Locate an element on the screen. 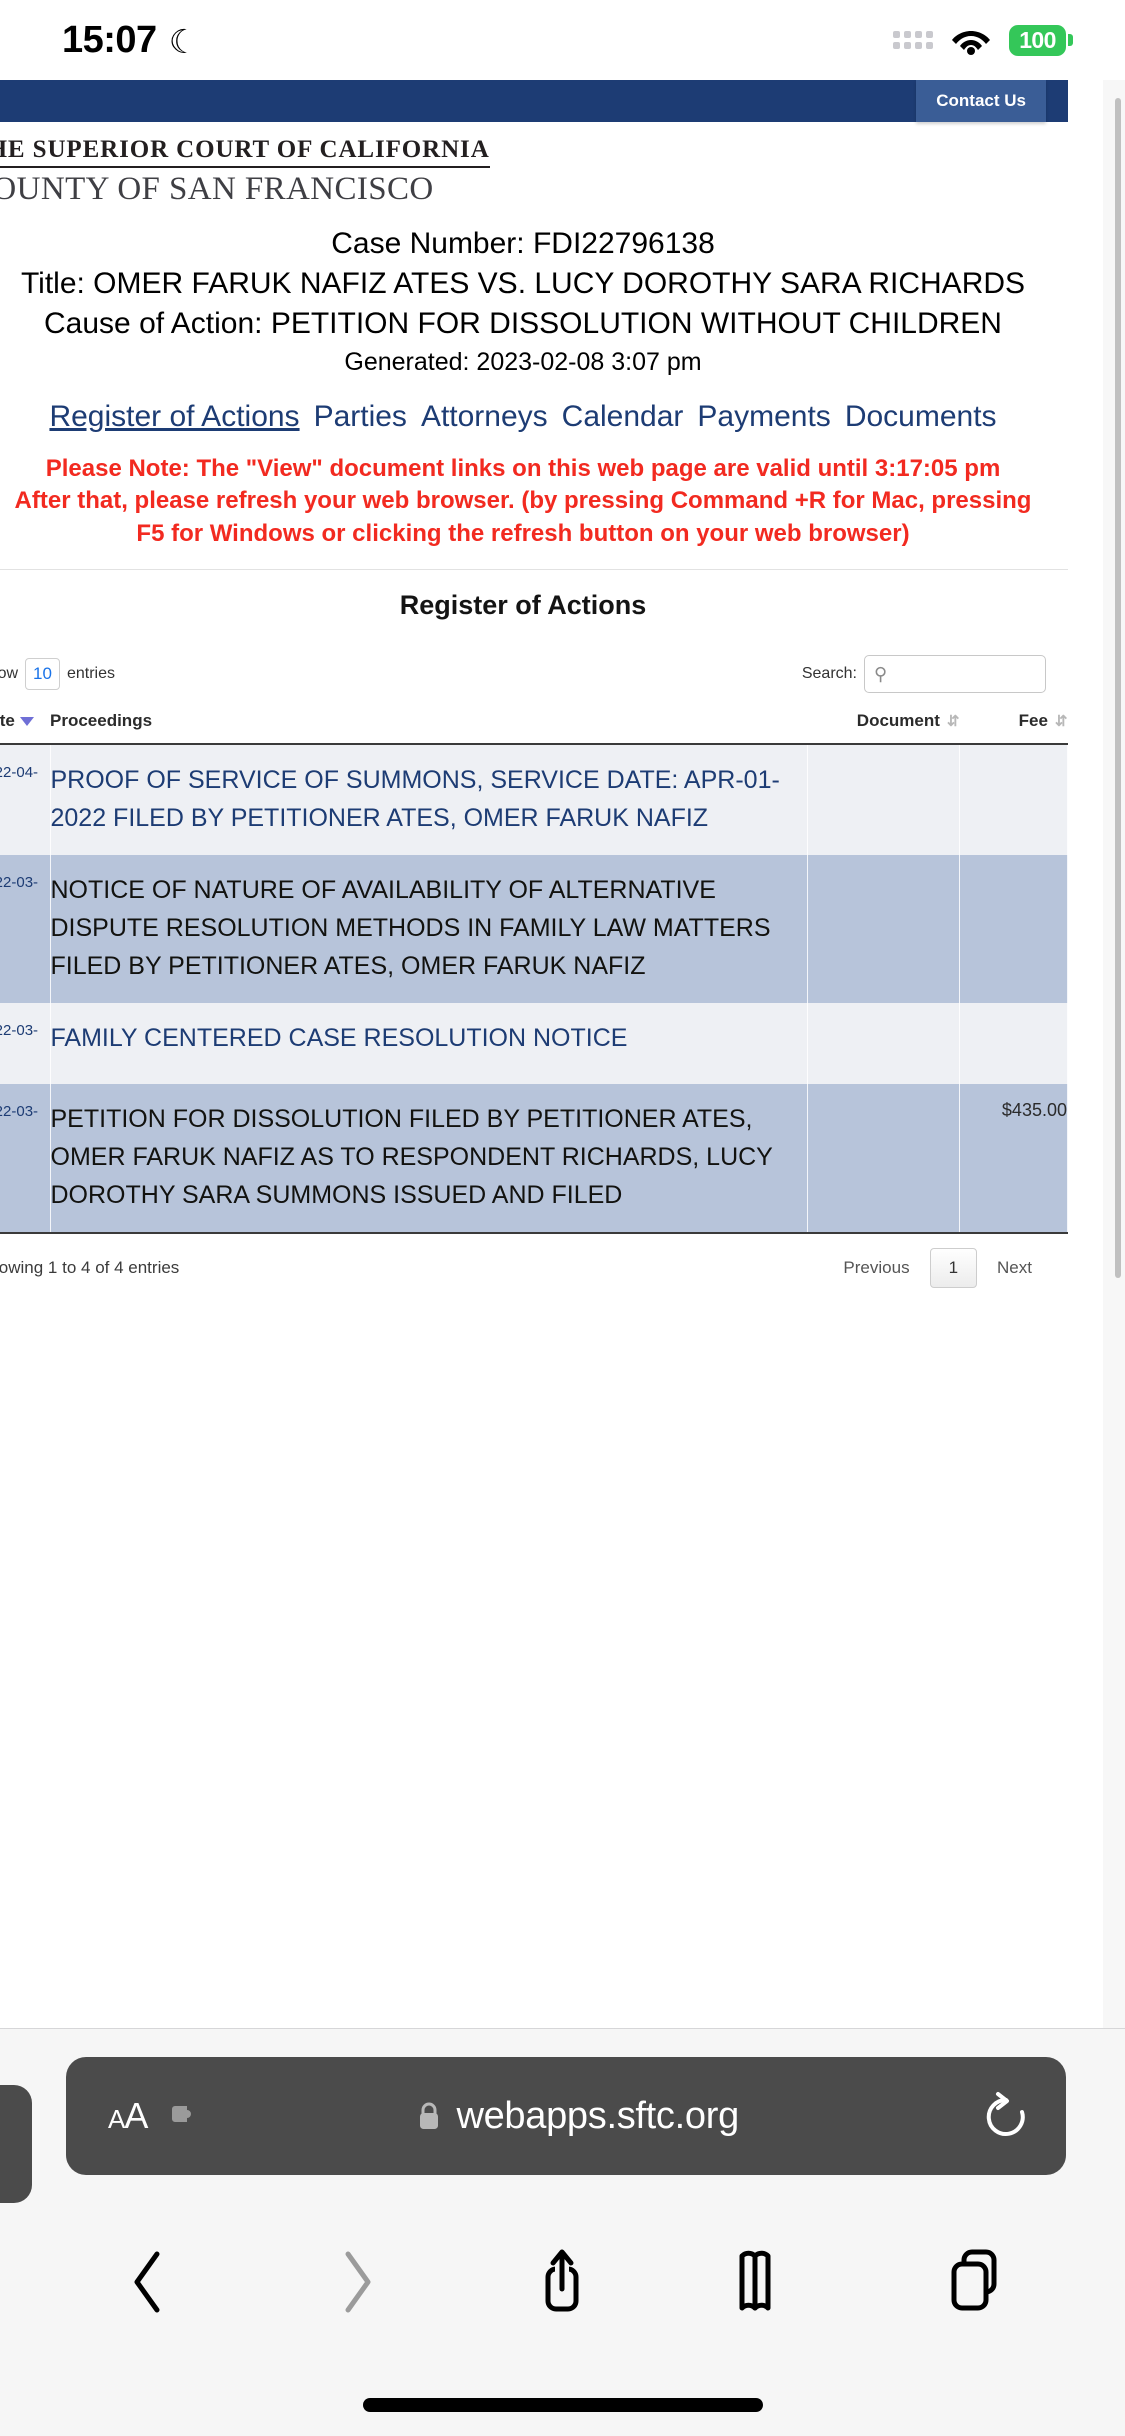 The height and width of the screenshot is (2436, 1125). adjacent-tab-peek is located at coordinates (16, 2144).